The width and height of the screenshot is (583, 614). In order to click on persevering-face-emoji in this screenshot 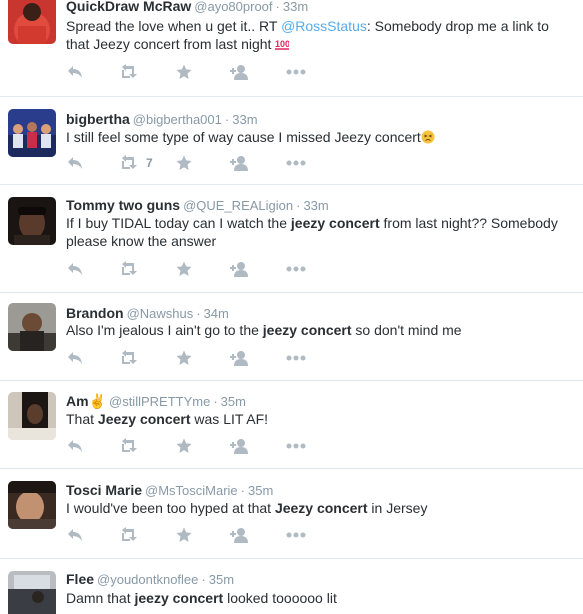, I will do `click(428, 137)`.